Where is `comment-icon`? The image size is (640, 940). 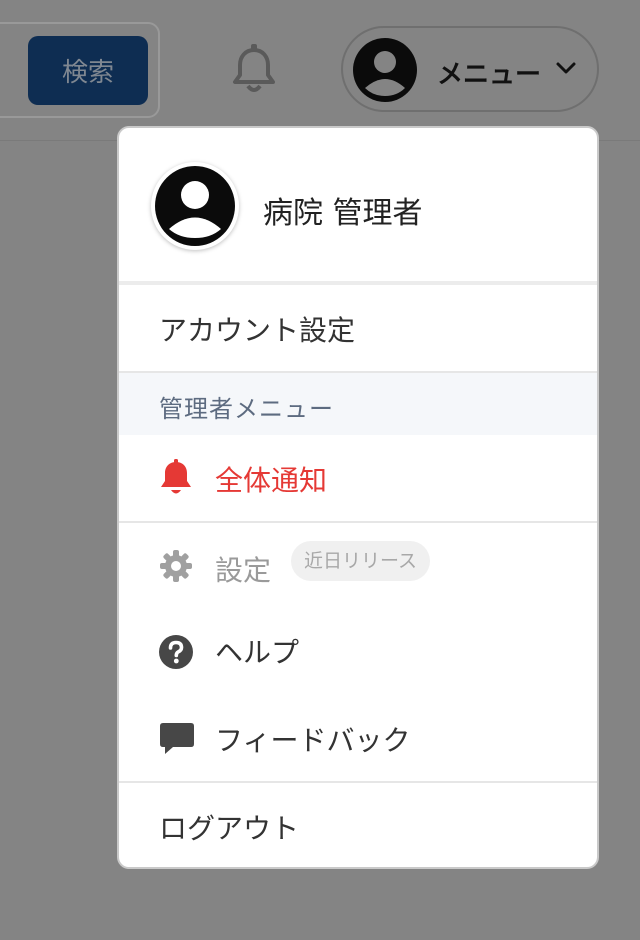 comment-icon is located at coordinates (177, 740).